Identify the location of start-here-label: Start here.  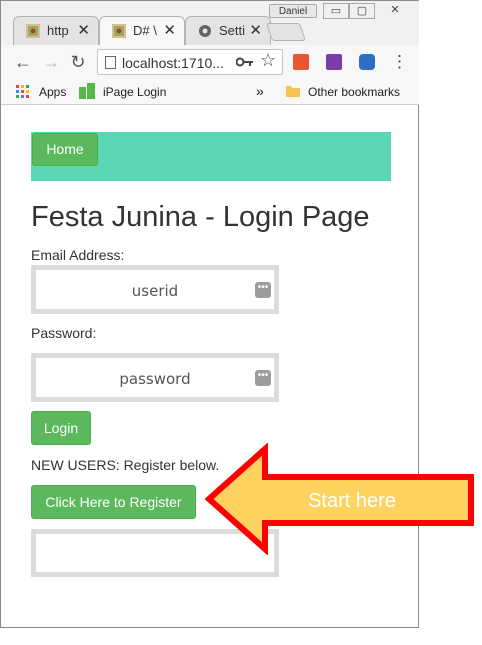
(352, 501).